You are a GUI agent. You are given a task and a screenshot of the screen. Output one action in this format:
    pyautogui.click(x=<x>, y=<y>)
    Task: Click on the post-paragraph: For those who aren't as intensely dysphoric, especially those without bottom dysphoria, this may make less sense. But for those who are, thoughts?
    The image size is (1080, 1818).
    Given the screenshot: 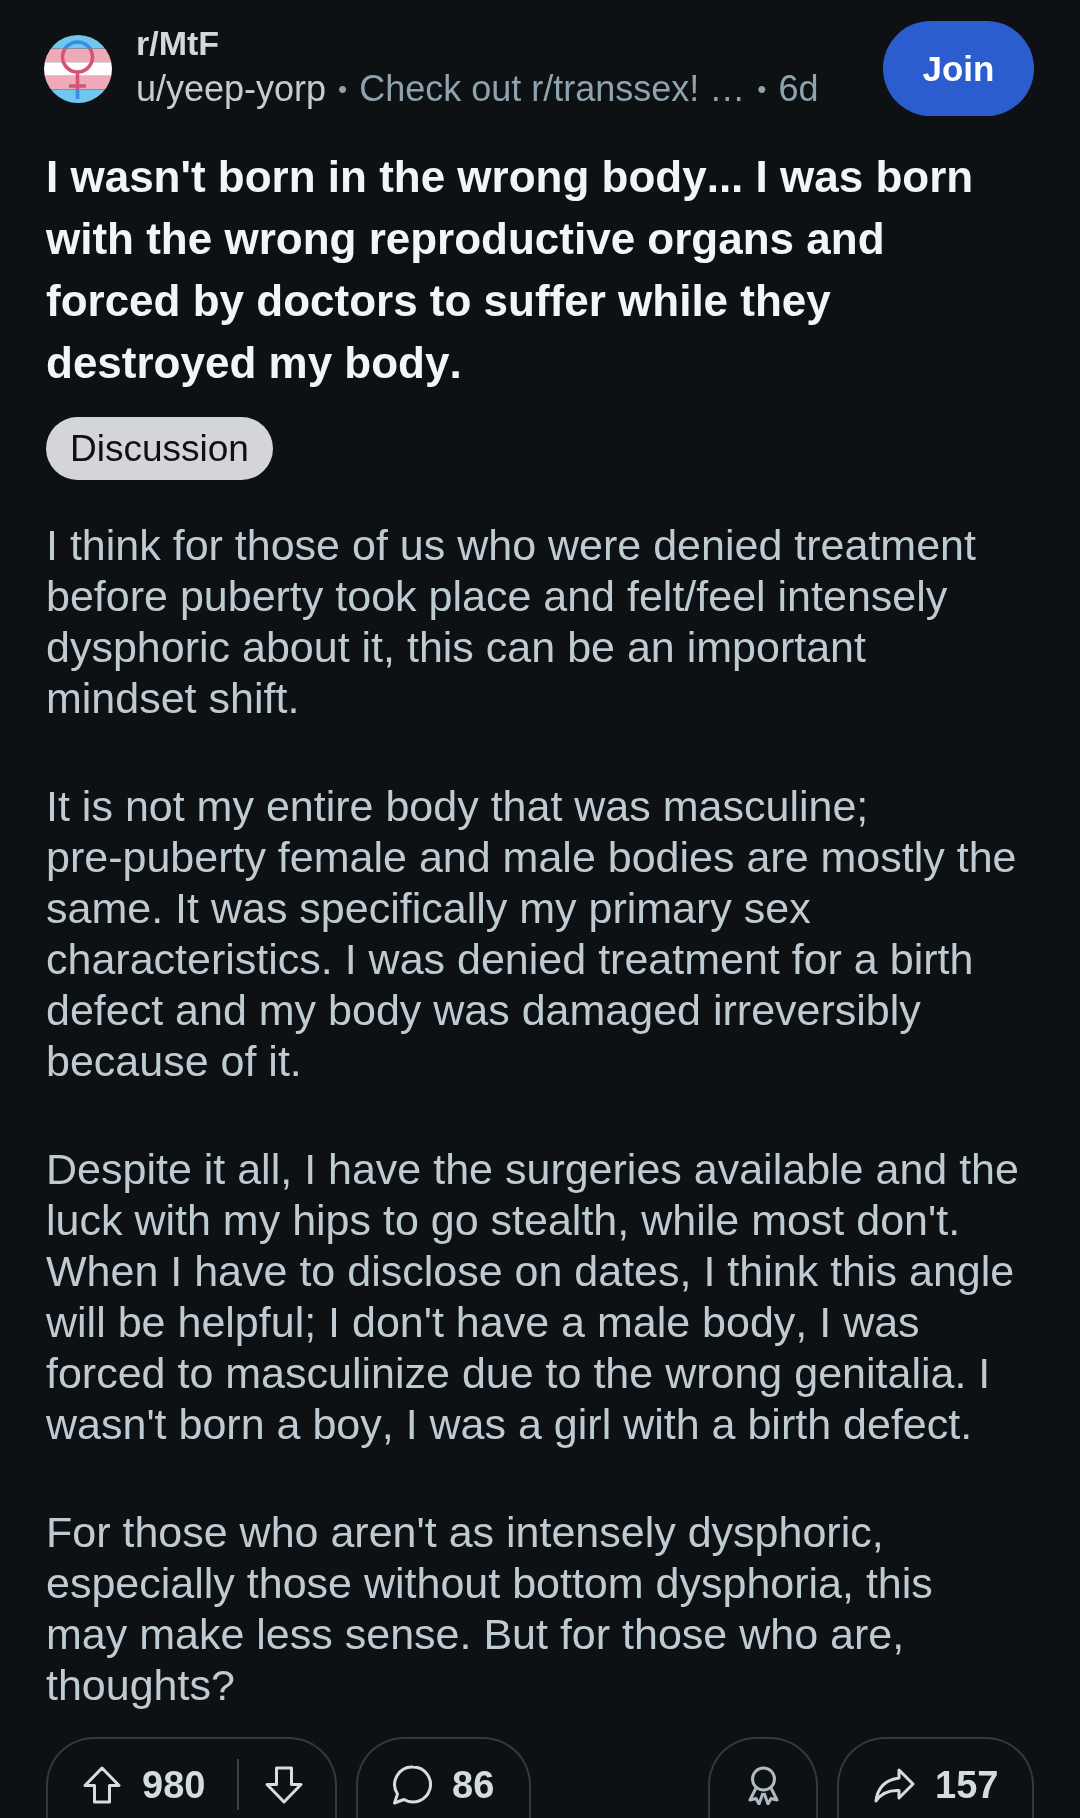 What is the action you would take?
    pyautogui.click(x=490, y=1609)
    